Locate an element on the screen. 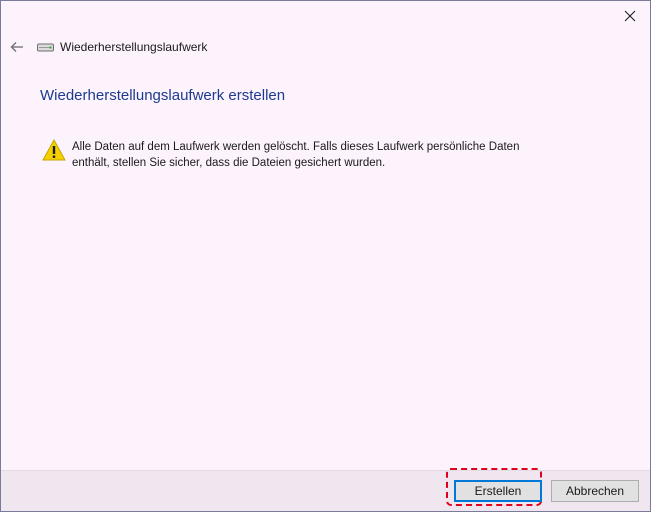 This screenshot has height=512, width=651. drive-icon is located at coordinates (46, 47).